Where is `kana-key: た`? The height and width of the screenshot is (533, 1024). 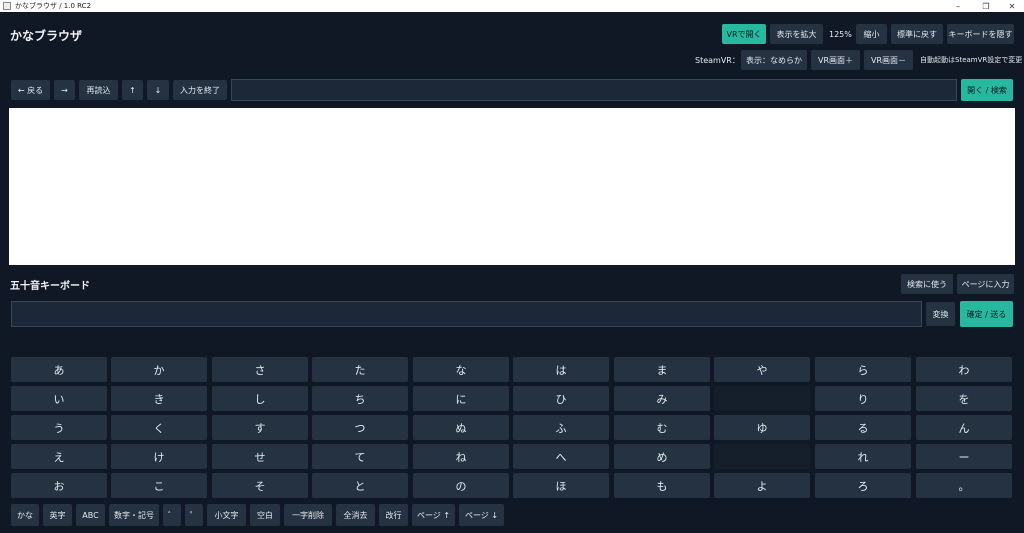
kana-key: た is located at coordinates (360, 369).